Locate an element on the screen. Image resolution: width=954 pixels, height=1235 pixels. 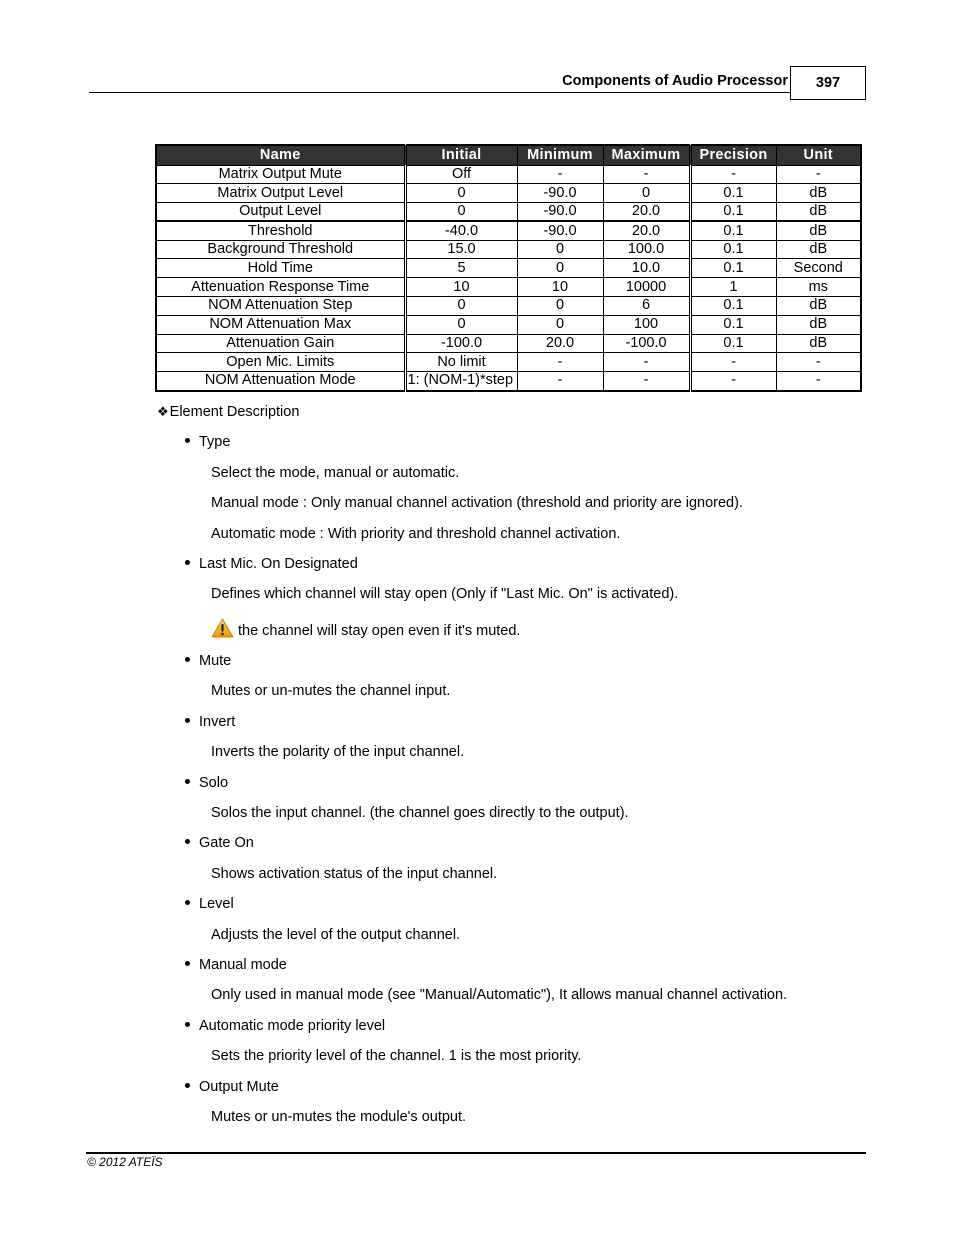
column-header-unit: Unit is located at coordinates (818, 155).